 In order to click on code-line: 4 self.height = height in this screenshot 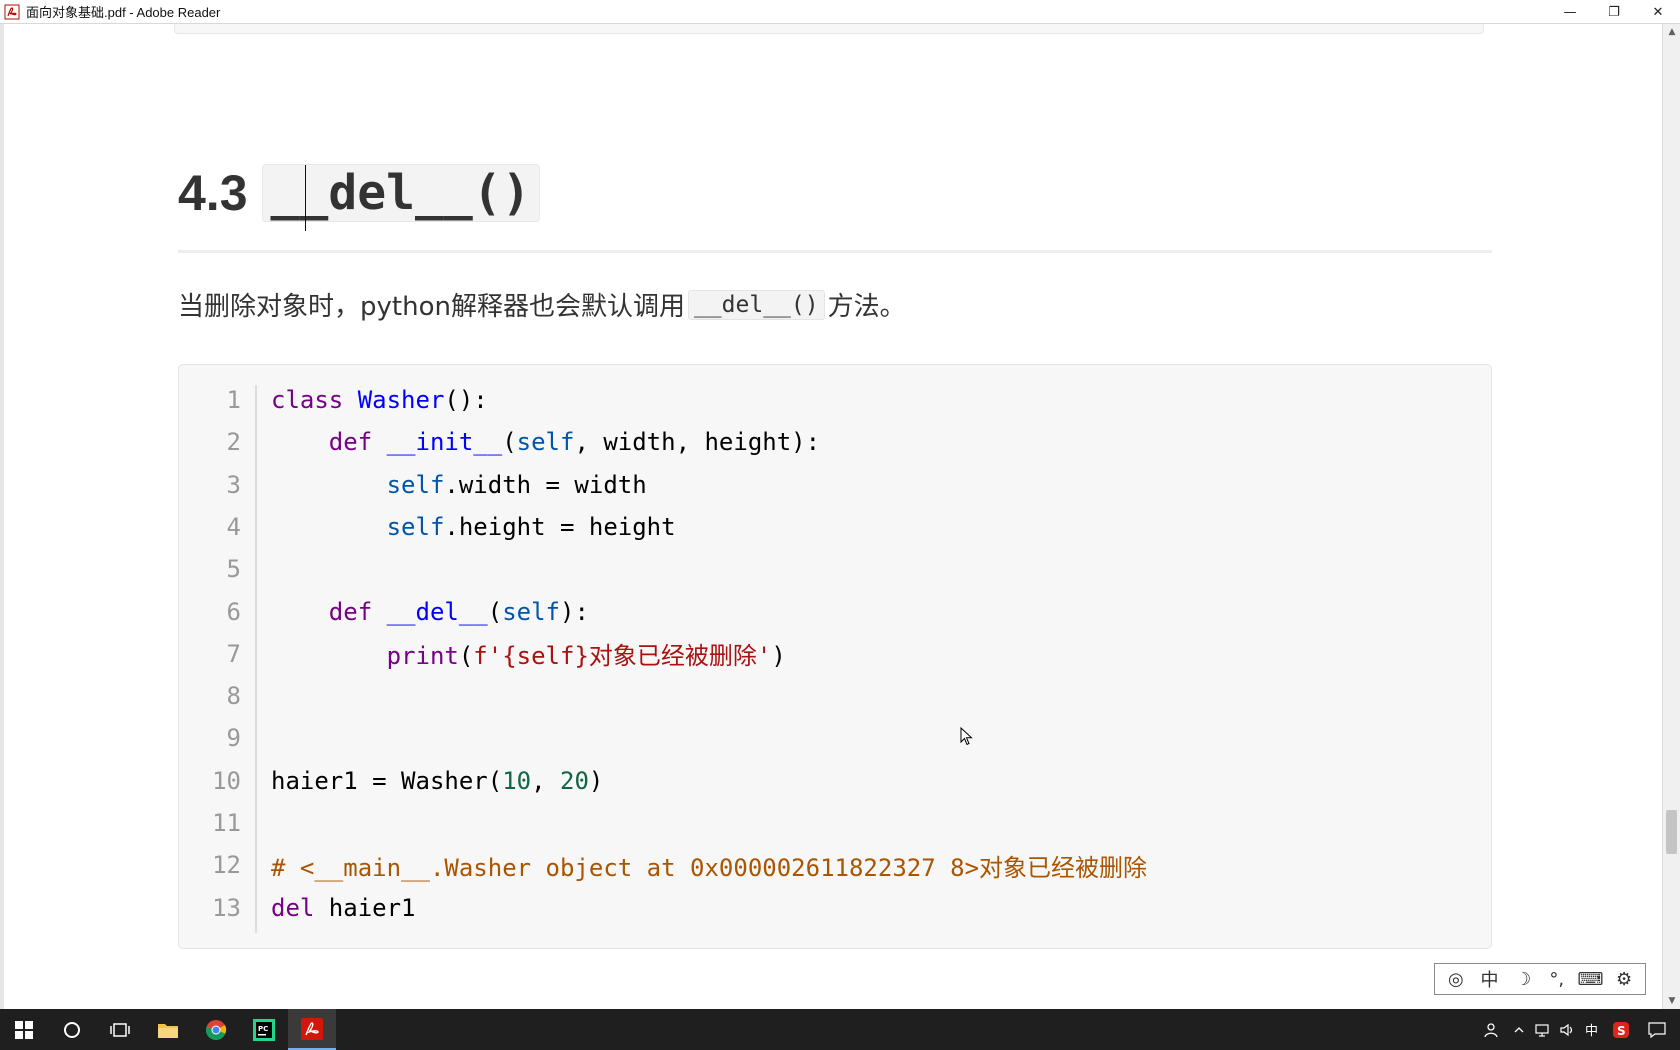, I will do `click(427, 527)`.